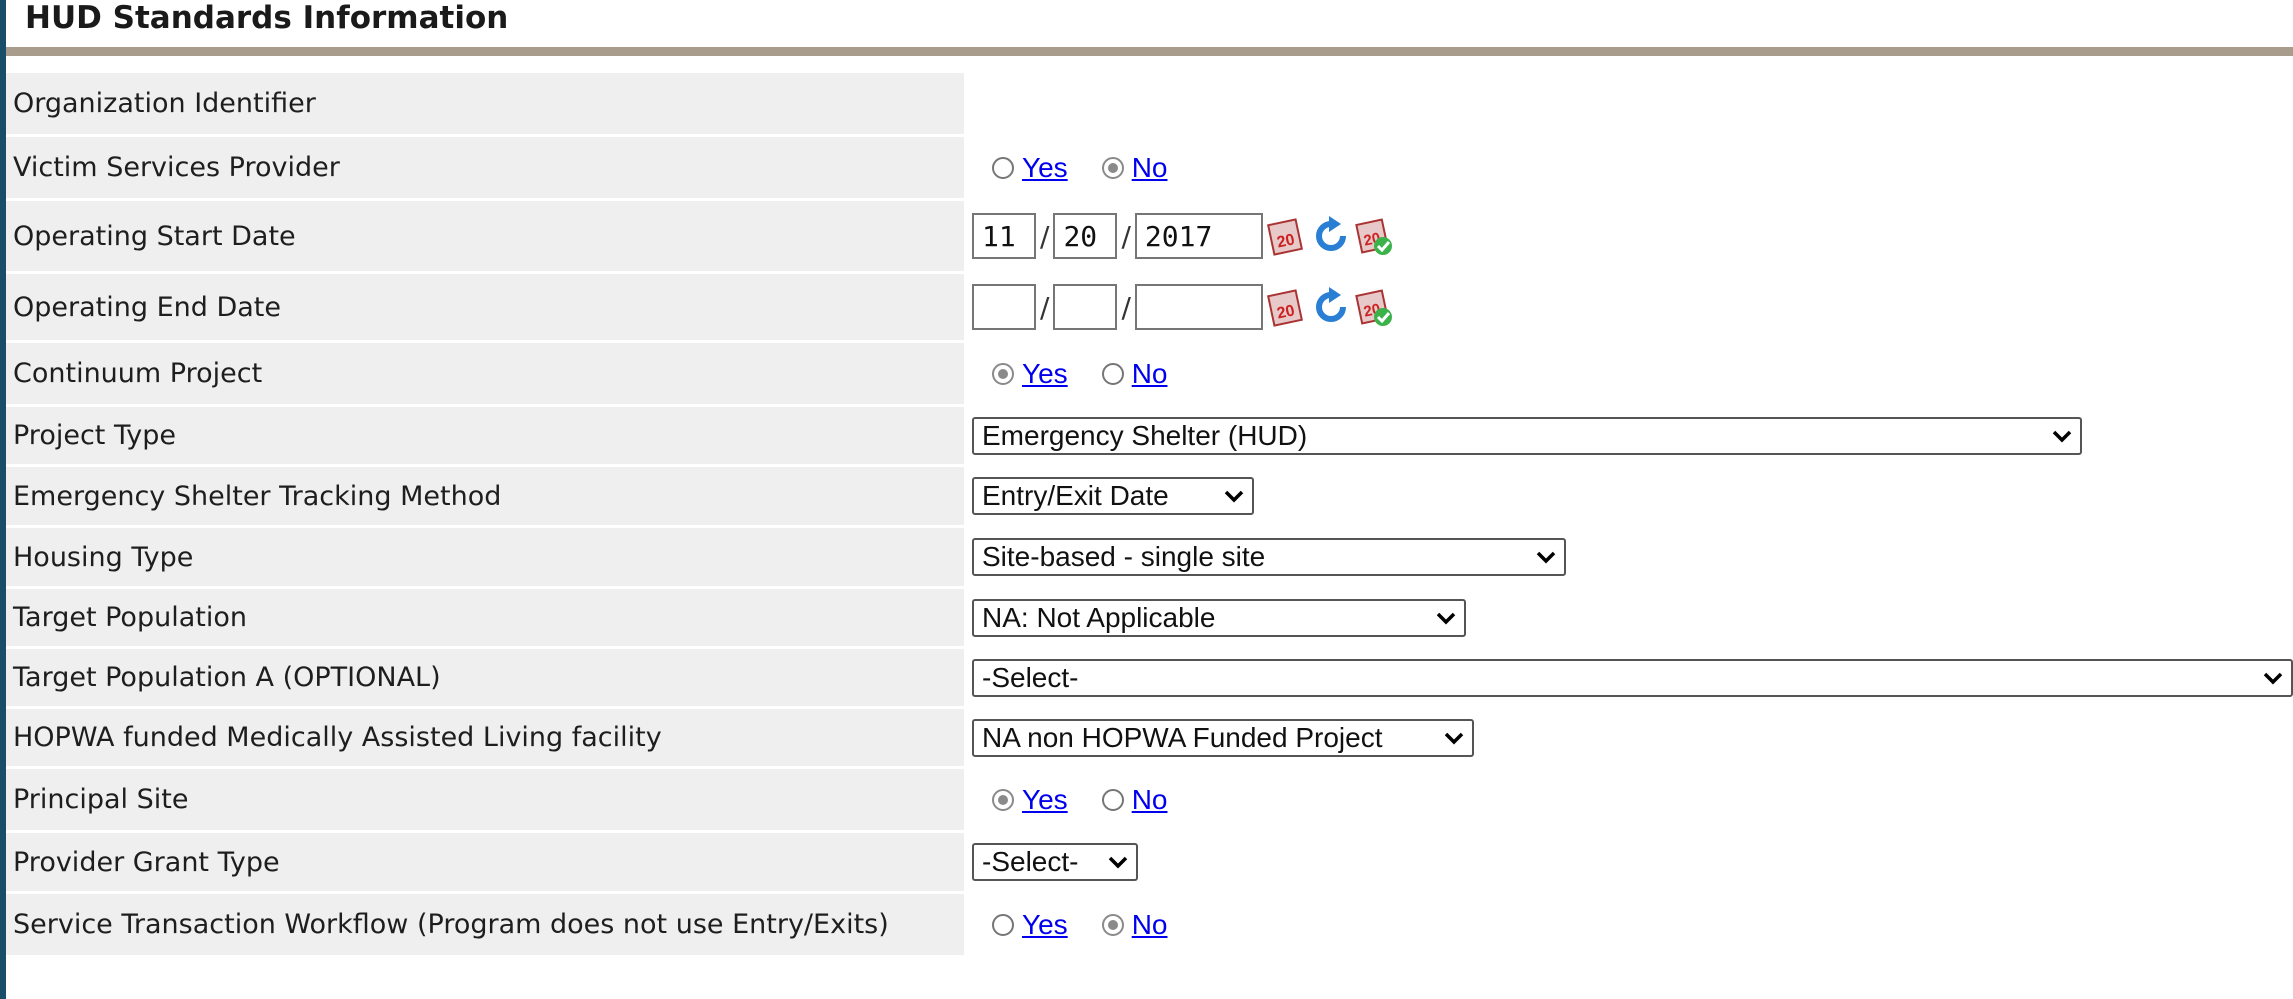 This screenshot has height=999, width=2293. What do you see at coordinates (1085, 307) in the screenshot?
I see `end-day-input` at bounding box center [1085, 307].